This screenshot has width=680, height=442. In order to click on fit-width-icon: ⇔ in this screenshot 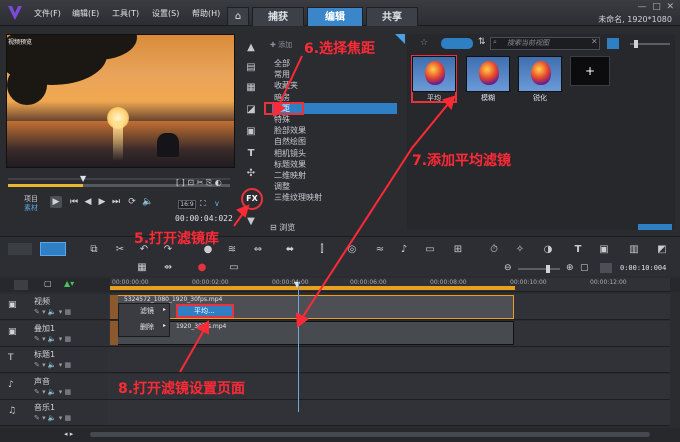, I will do `click(258, 250)`.